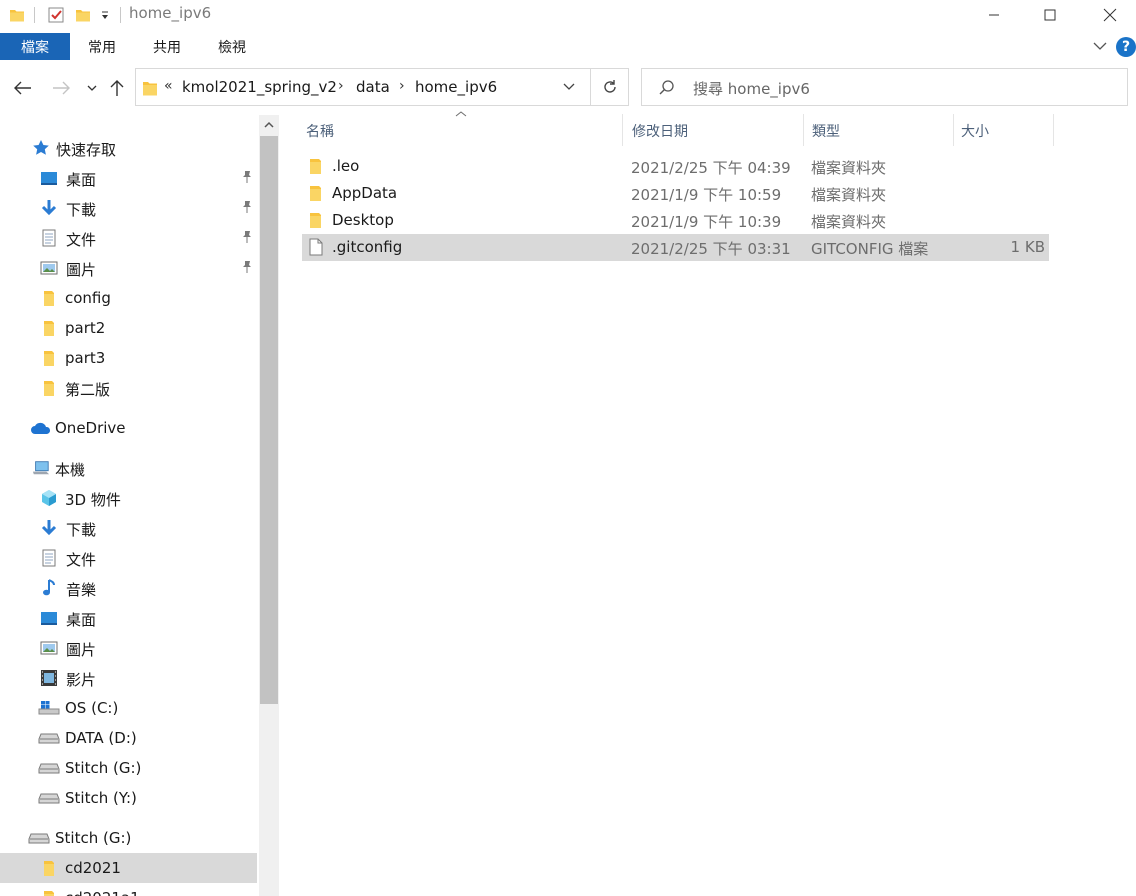 This screenshot has height=896, width=1136. I want to click on desktop-icon, so click(49, 178).